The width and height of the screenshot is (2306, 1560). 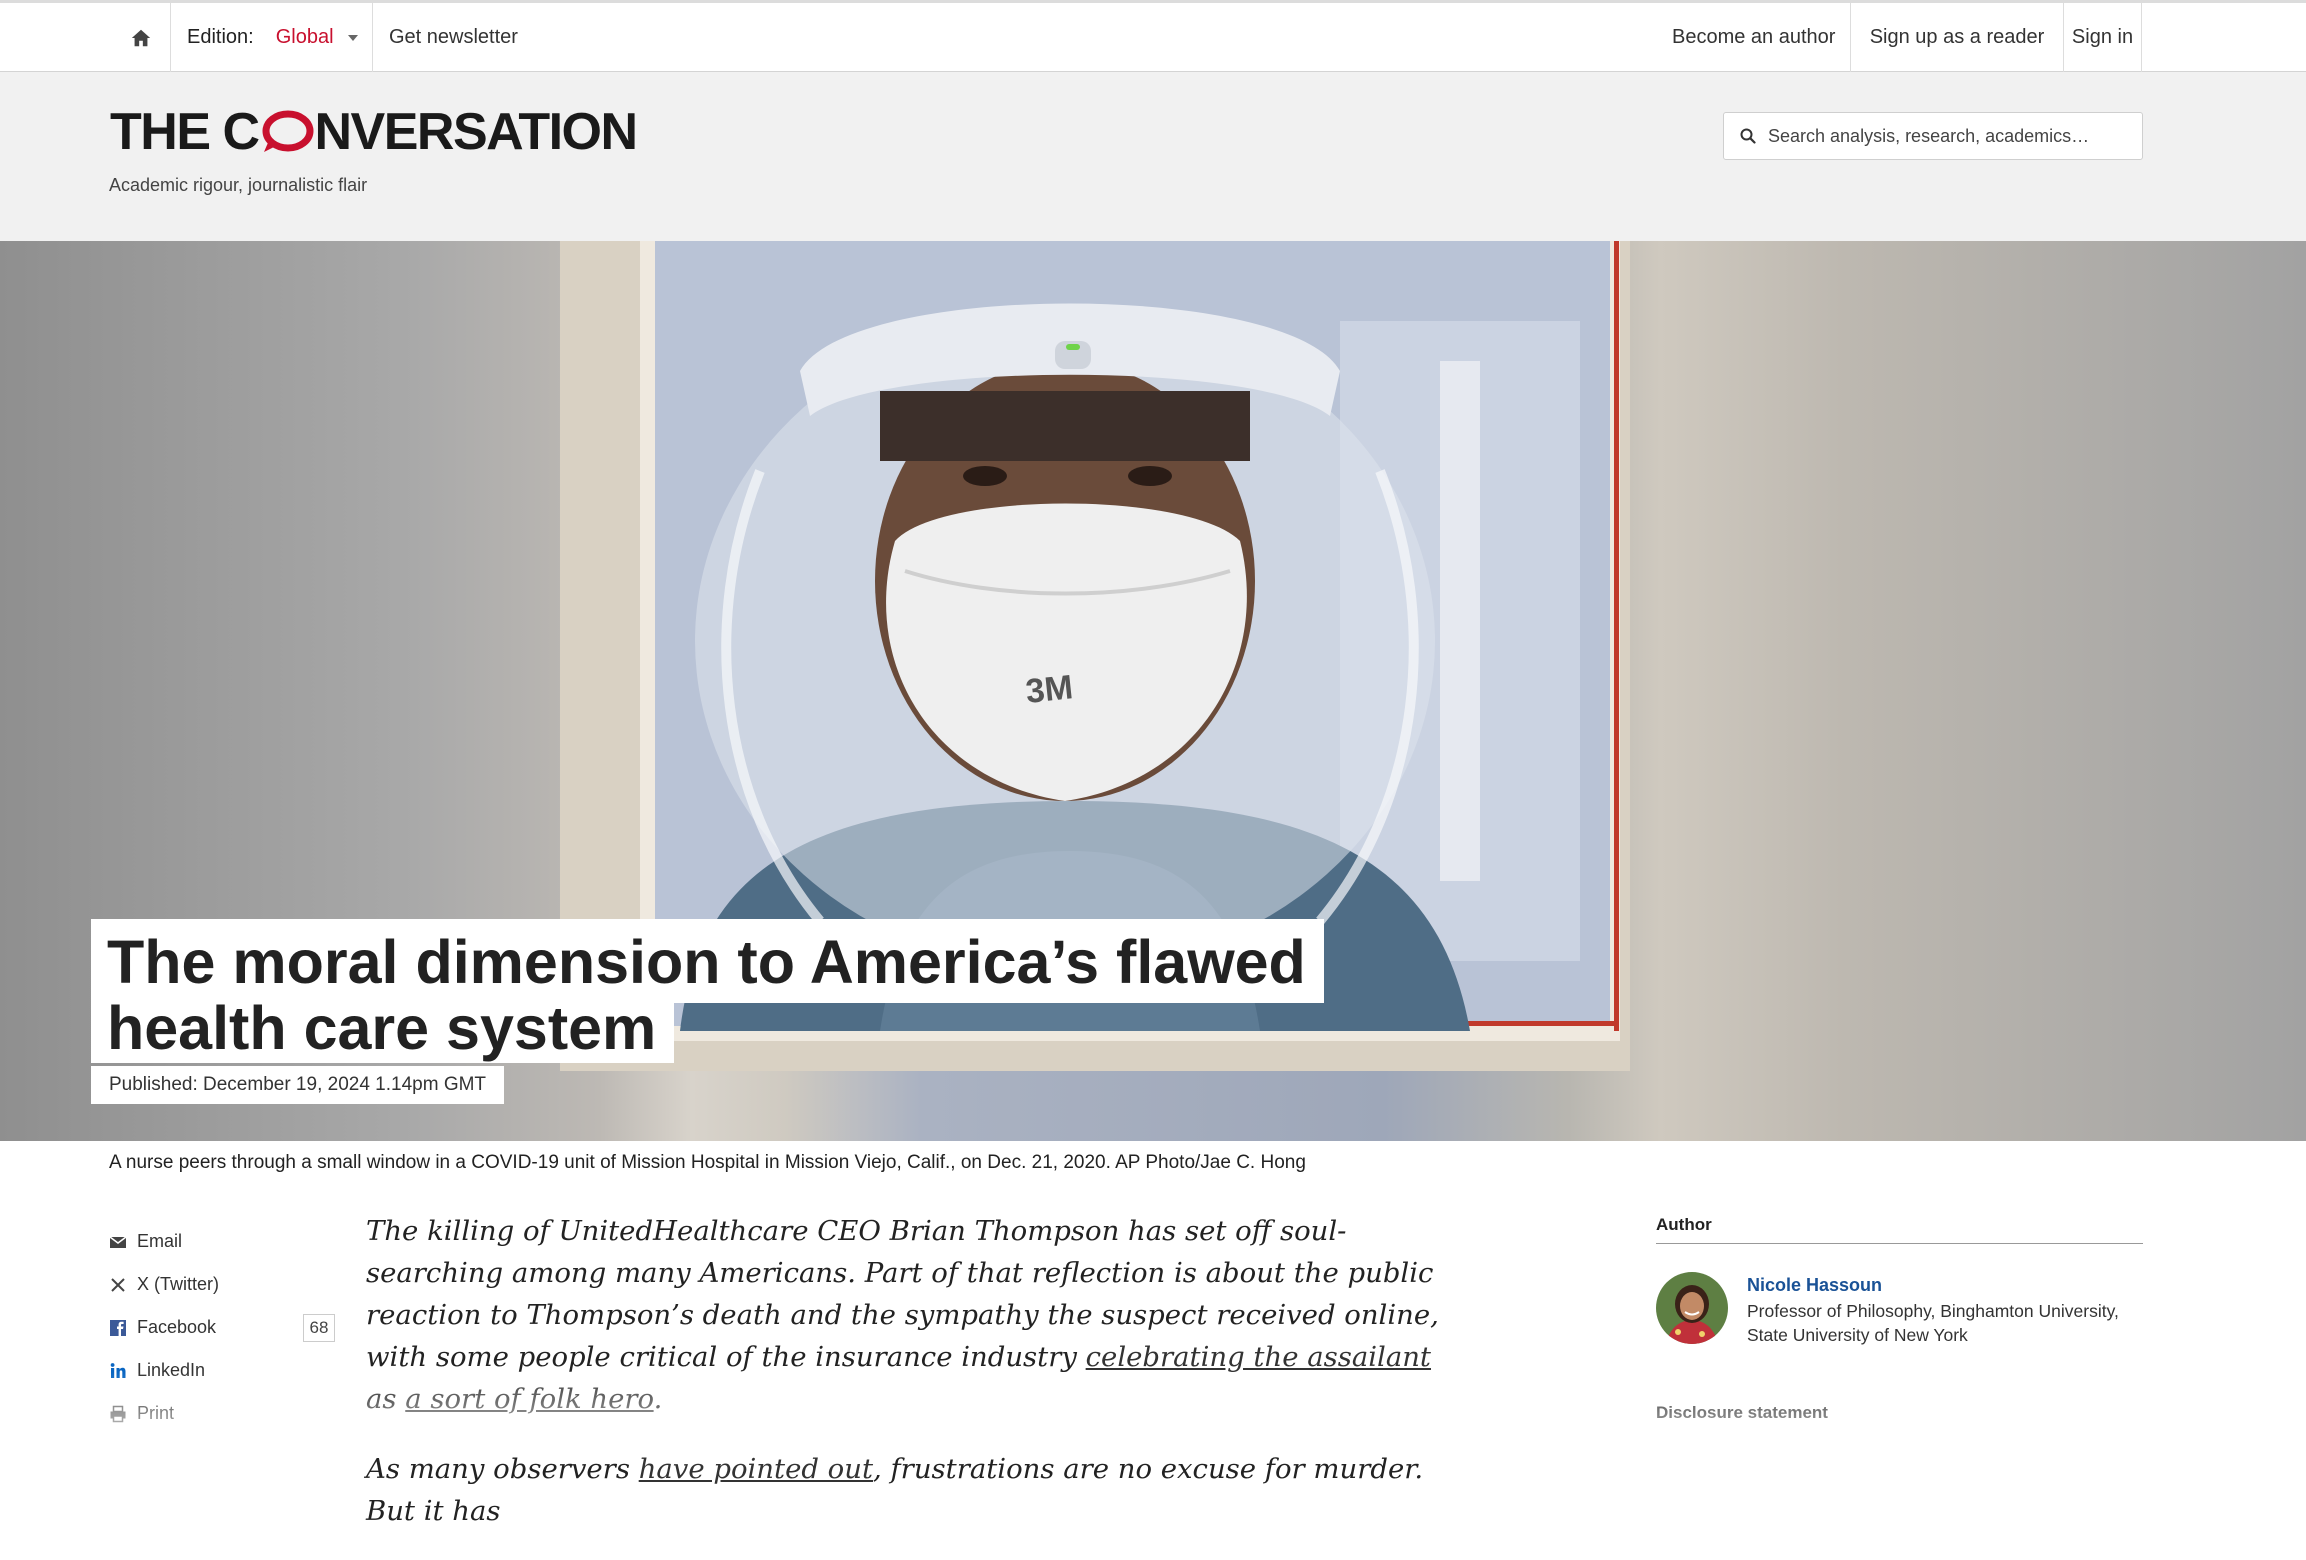 I want to click on sidebar-divider, so click(x=1899, y=1243).